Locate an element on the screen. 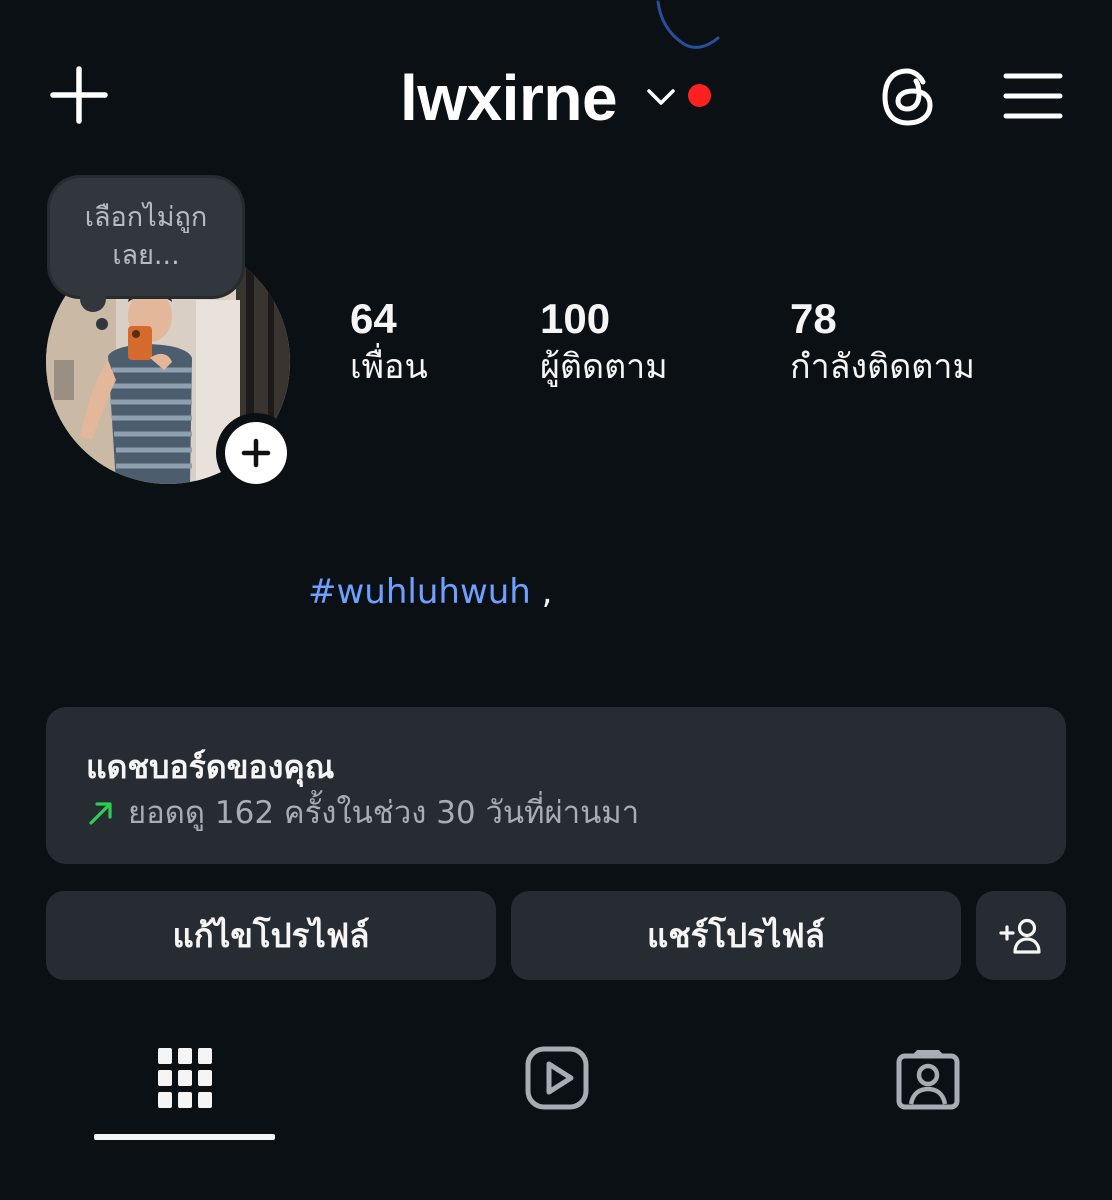  threads-button is located at coordinates (908, 97).